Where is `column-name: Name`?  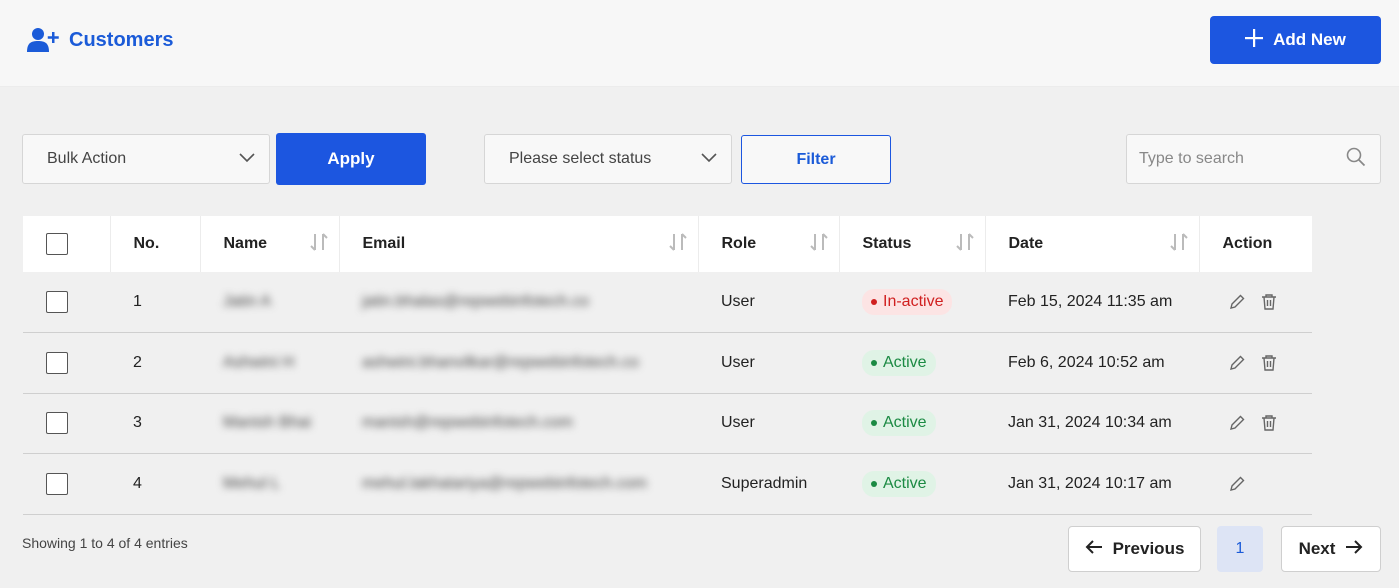
column-name: Name is located at coordinates (270, 244).